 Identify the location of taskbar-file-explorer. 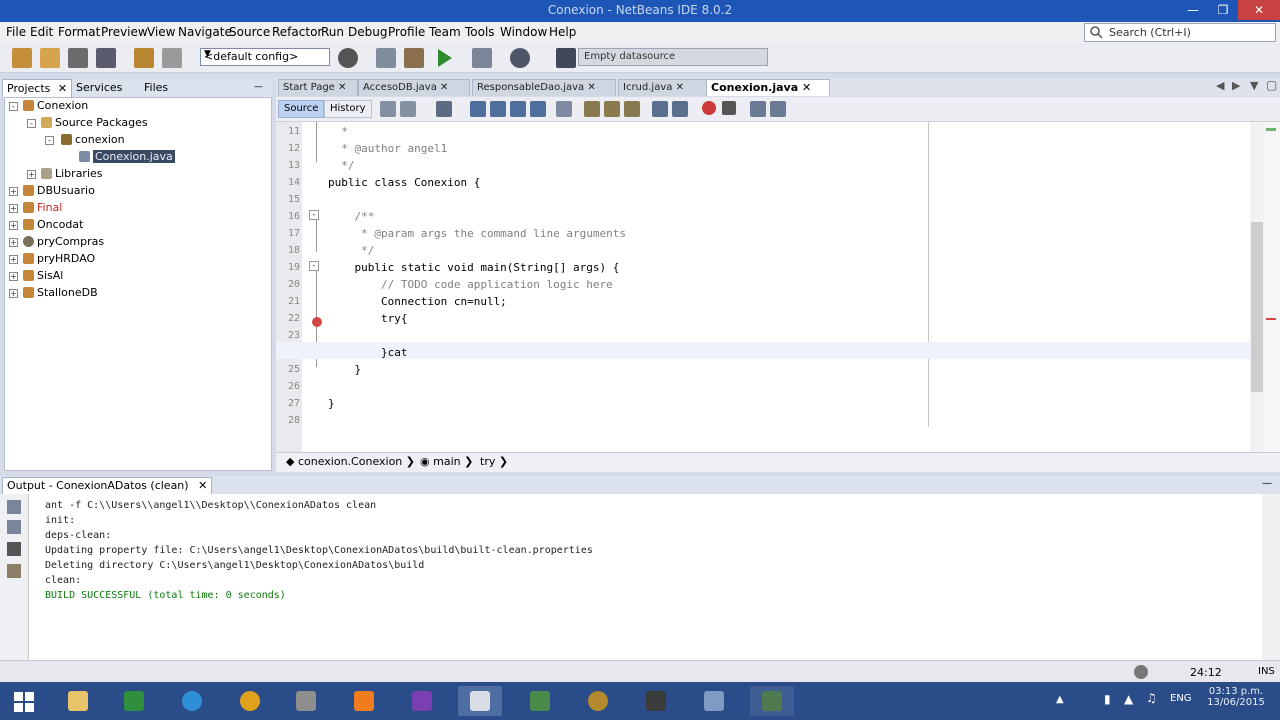
(78, 701).